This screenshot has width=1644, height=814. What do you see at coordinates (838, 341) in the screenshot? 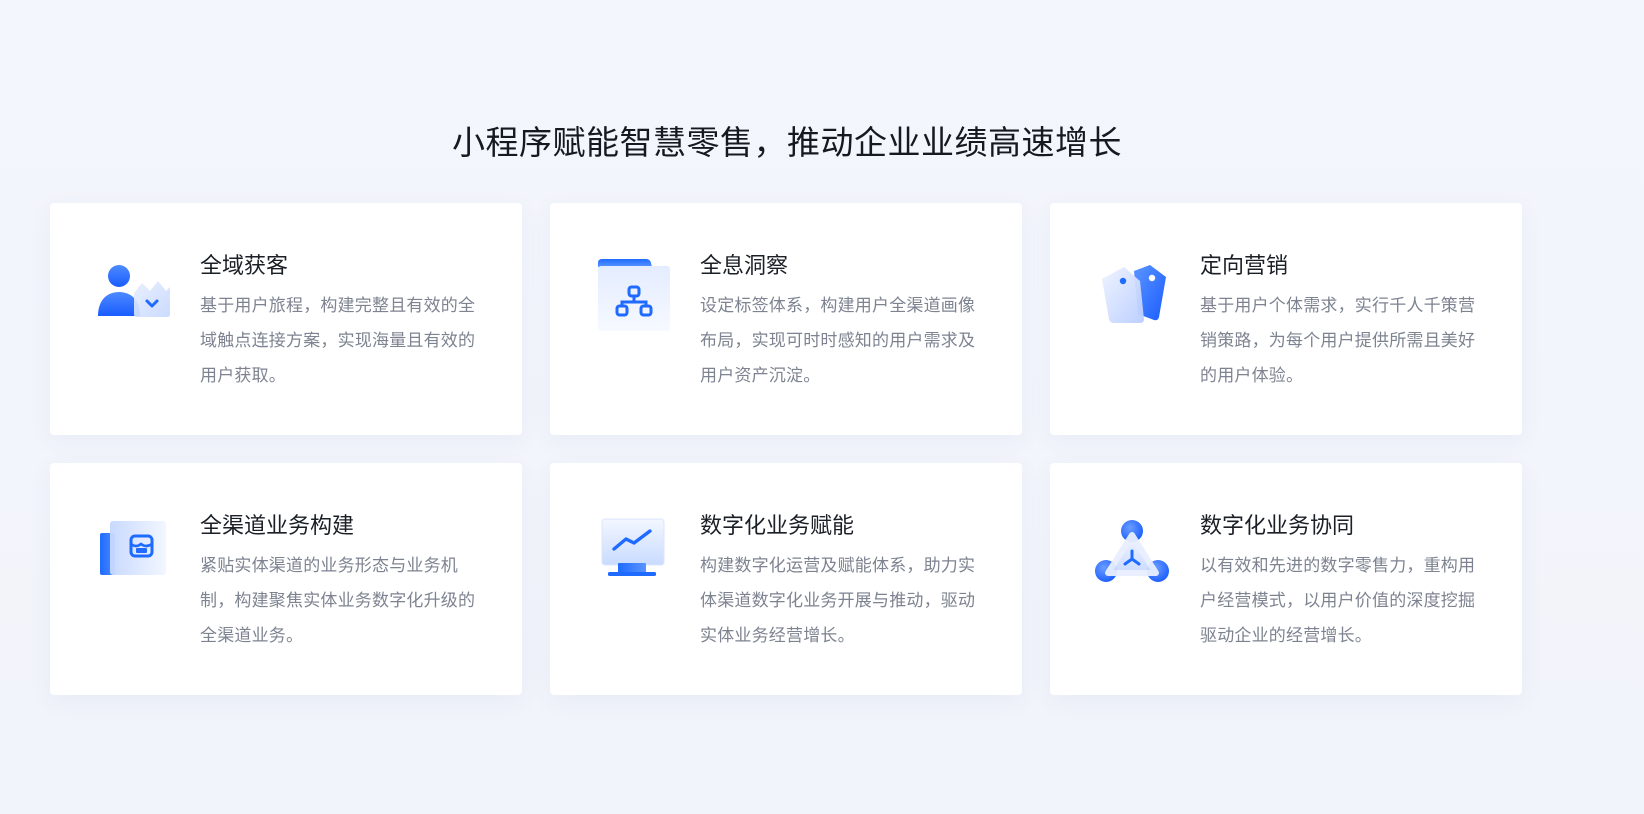
I see `card-description: 设定标签体系，构建用户全渠道画像布局，实现可时时感知的用户需求及用户资产沉淀。` at bounding box center [838, 341].